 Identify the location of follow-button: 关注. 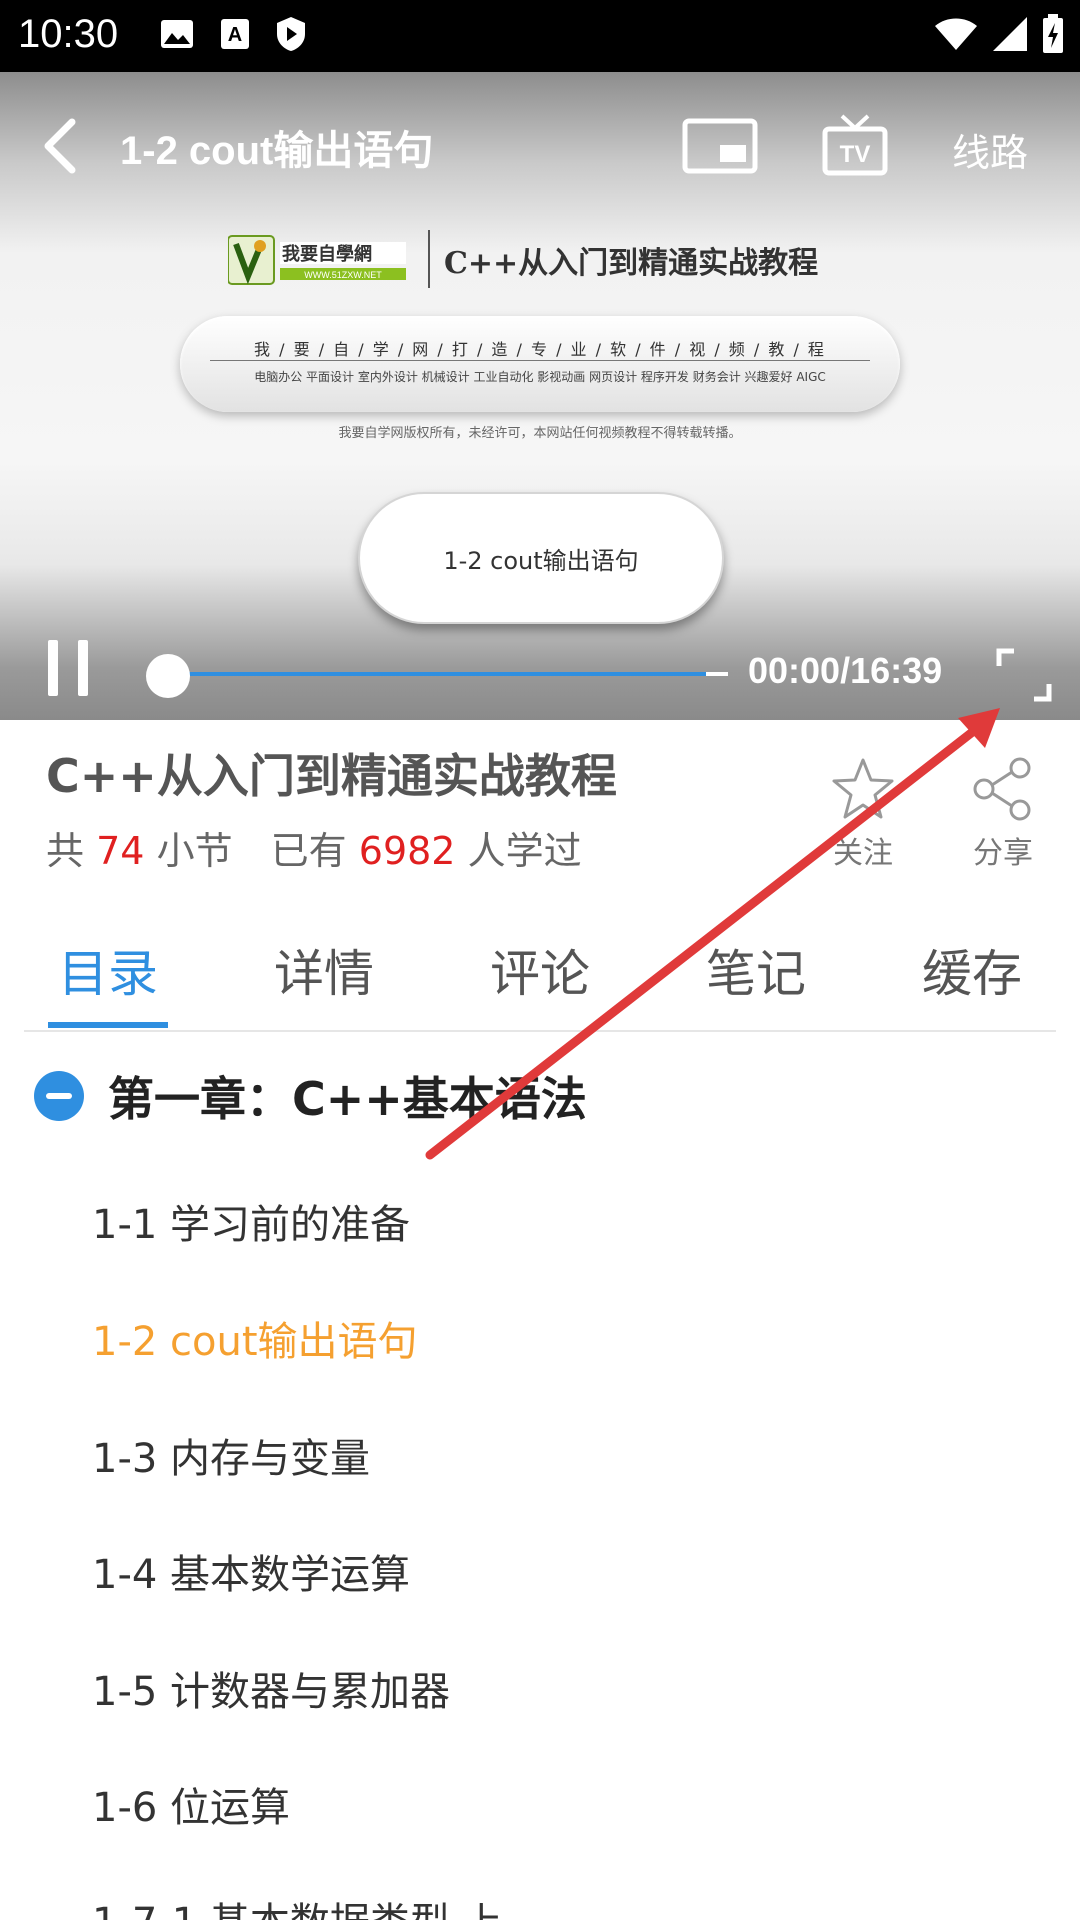
(863, 814).